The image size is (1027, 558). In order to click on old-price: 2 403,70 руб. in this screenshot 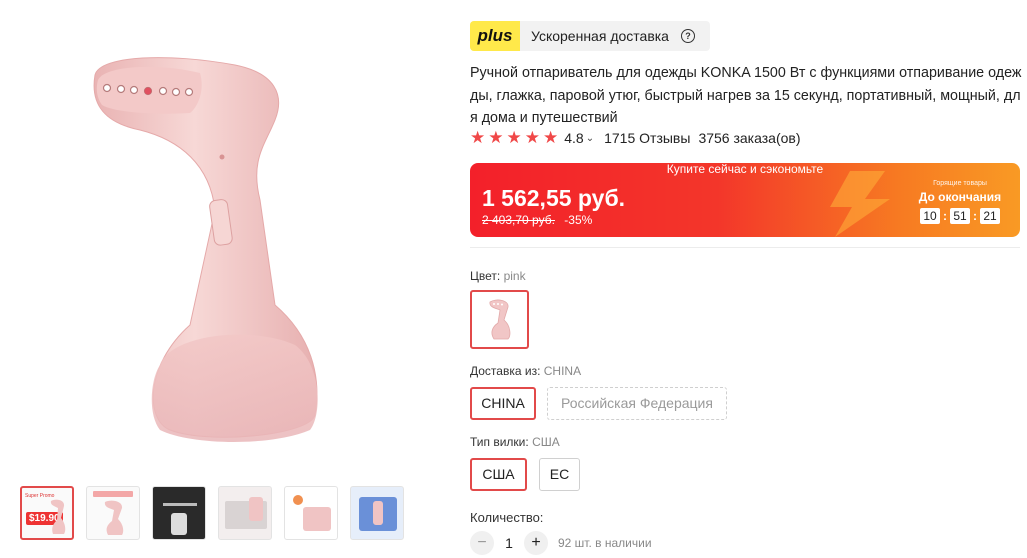, I will do `click(518, 220)`.